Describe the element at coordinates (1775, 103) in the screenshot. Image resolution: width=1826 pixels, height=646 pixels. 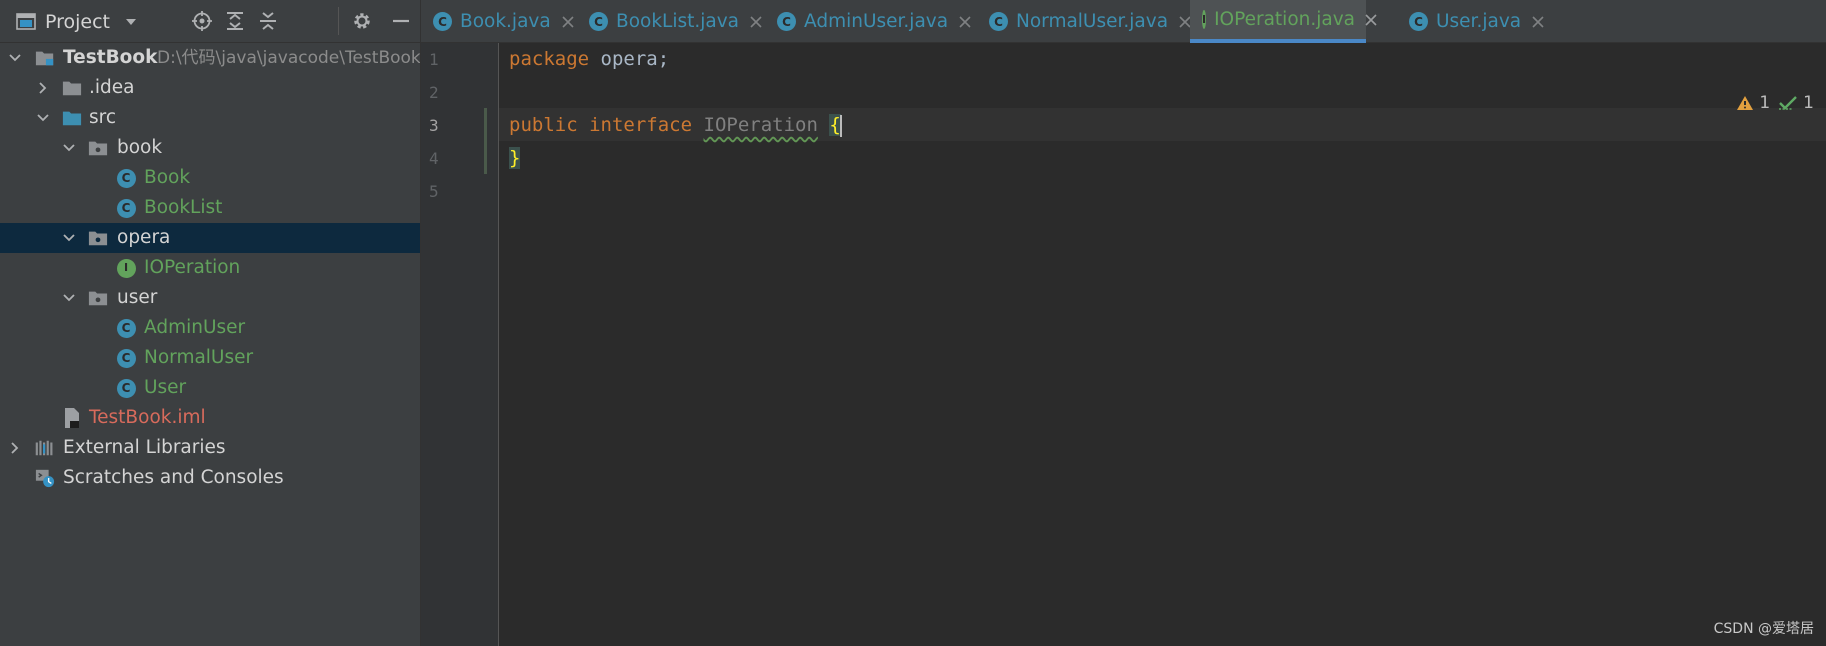
I see `inspection-widget: 1 1` at that location.